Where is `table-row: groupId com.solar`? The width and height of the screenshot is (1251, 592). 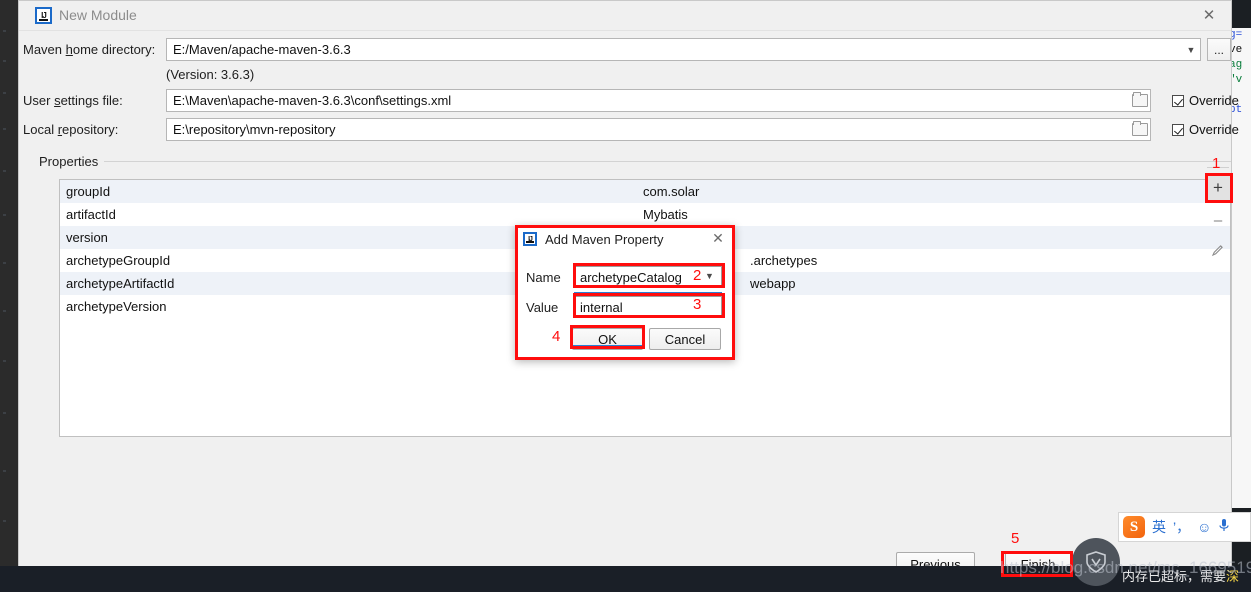 table-row: groupId com.solar is located at coordinates (645, 191).